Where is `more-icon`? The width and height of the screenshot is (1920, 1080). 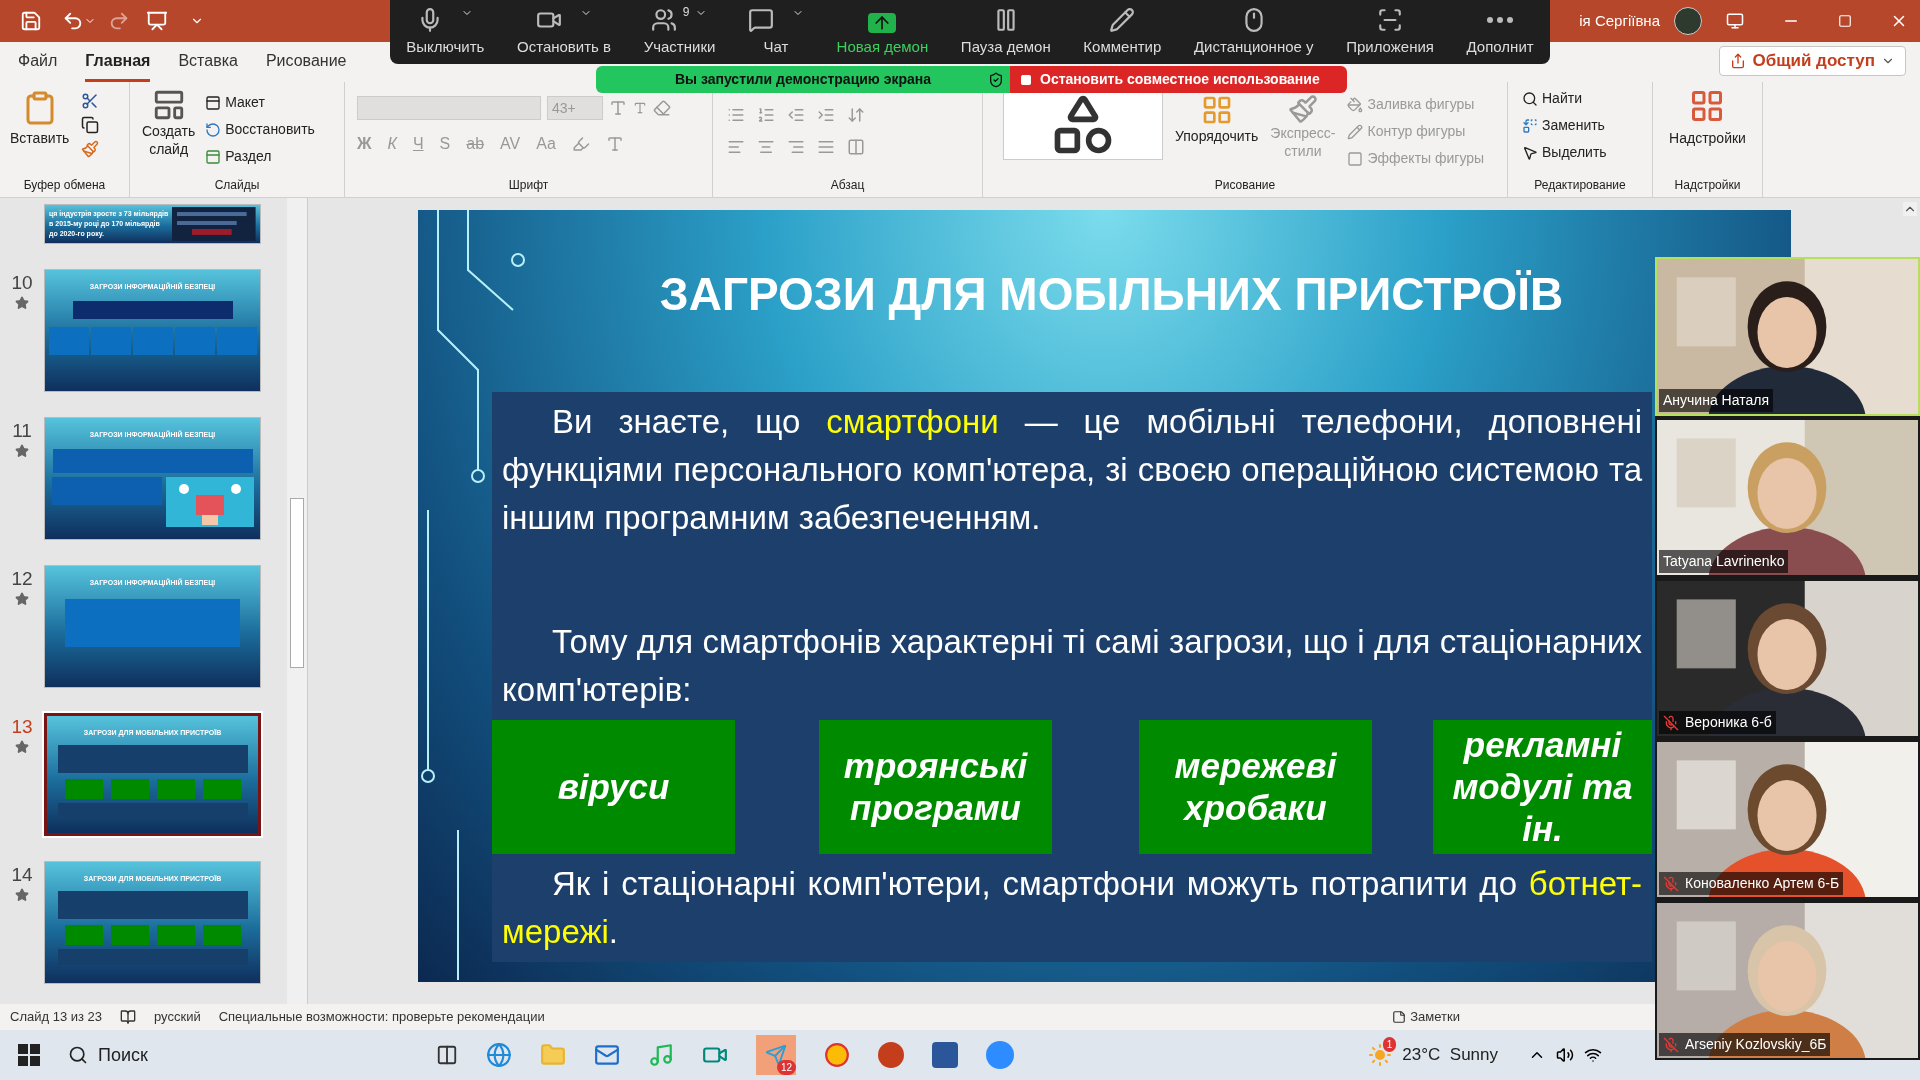
more-icon is located at coordinates (1500, 19).